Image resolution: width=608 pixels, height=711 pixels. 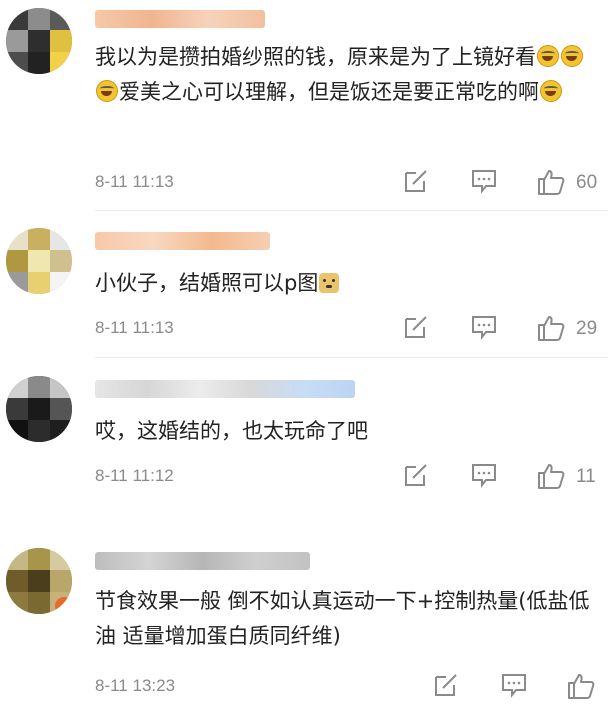 What do you see at coordinates (347, 283) in the screenshot?
I see `comment-text: 小伙子，结婚照可以p图` at bounding box center [347, 283].